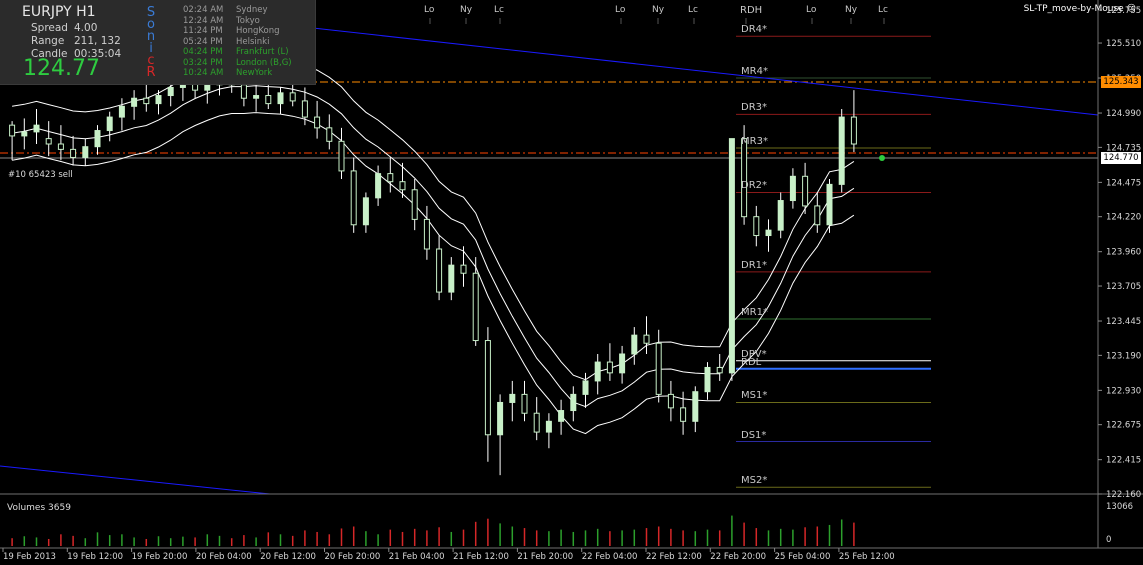 Image resolution: width=1143 pixels, height=565 pixels. Describe the element at coordinates (1119, 507) in the screenshot. I see `volume-axis-label: 13066` at that location.